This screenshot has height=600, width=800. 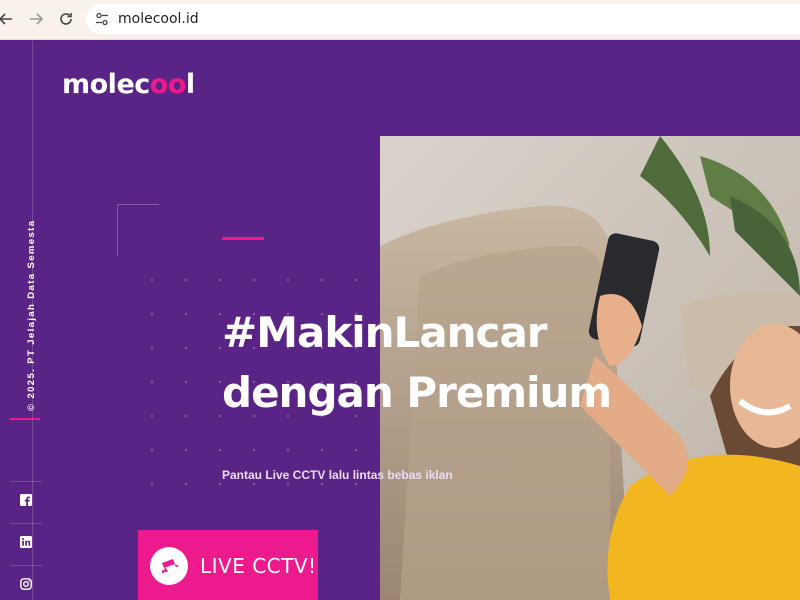 I want to click on cctv-camera-icon, so click(x=169, y=566).